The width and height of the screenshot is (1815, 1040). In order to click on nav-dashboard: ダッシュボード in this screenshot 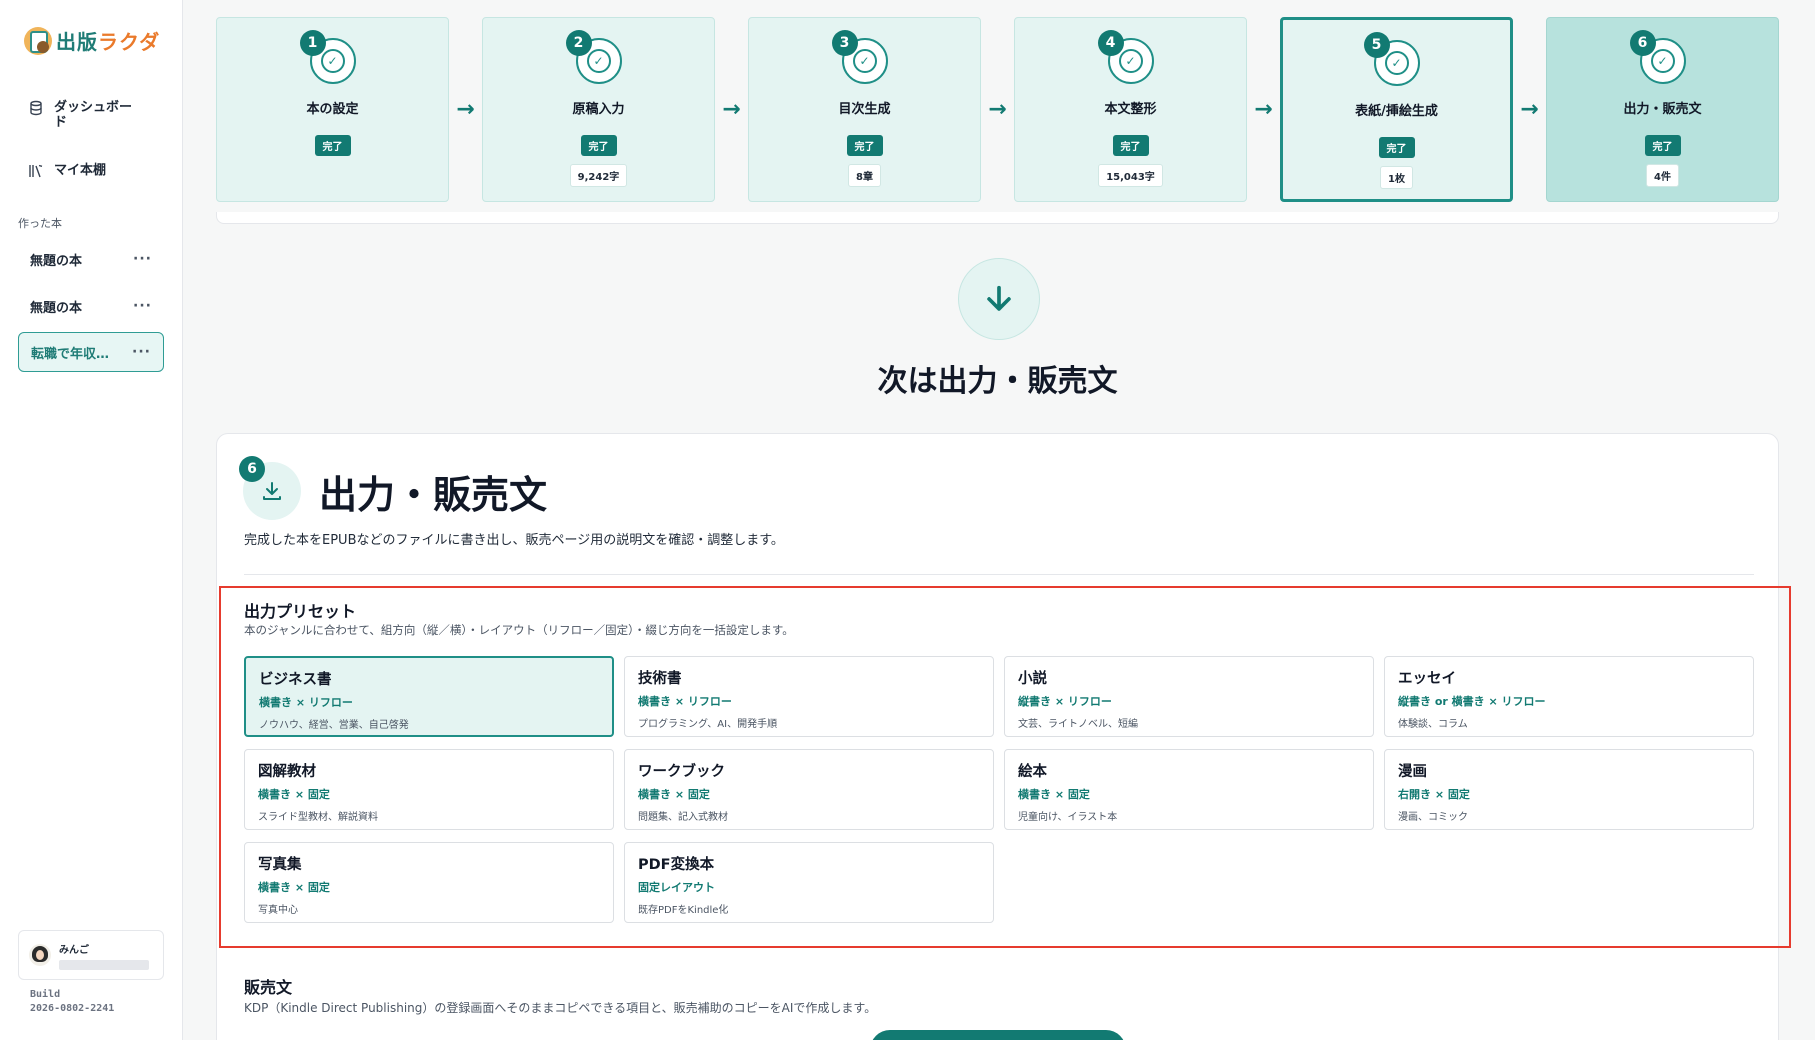, I will do `click(86, 115)`.